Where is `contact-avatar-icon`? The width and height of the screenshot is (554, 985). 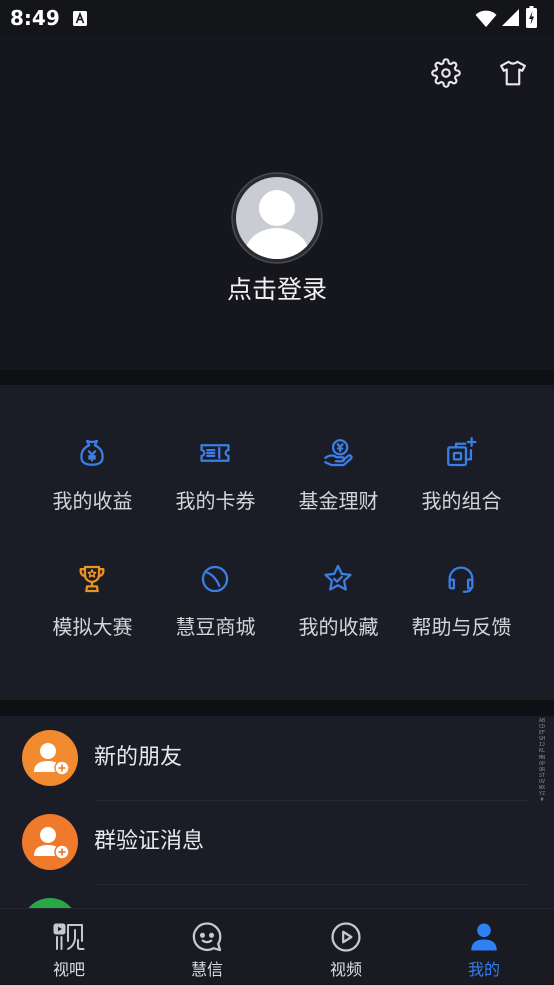
contact-avatar-icon is located at coordinates (50, 903).